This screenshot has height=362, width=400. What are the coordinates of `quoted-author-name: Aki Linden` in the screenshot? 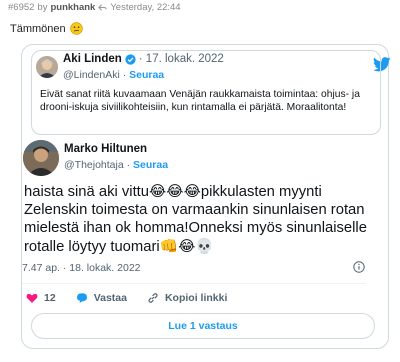 It's located at (92, 59).